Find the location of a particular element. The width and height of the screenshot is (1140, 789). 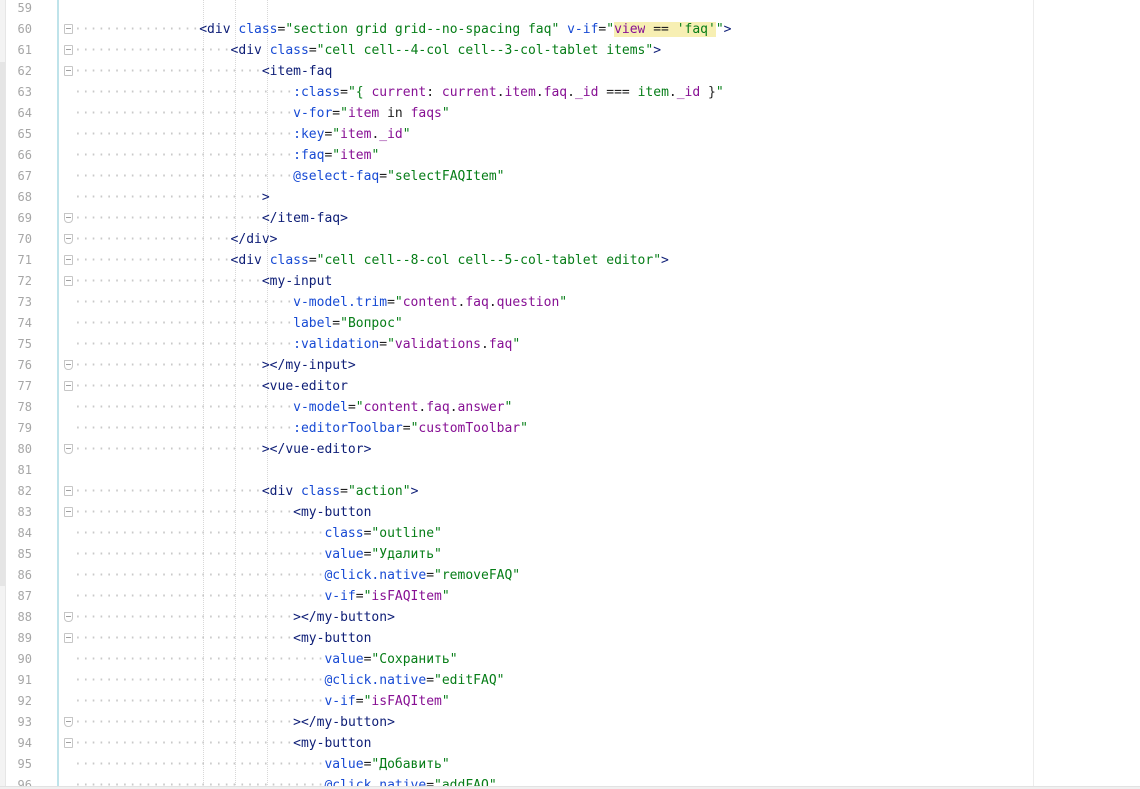

code-token: :key is located at coordinates (309, 134).